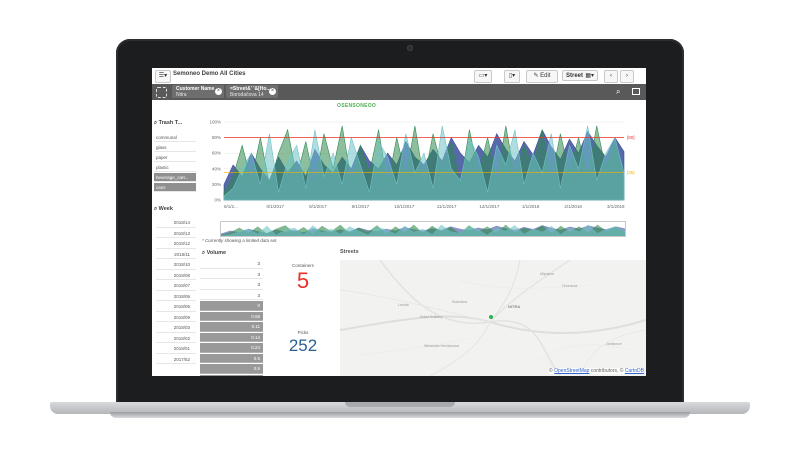 The width and height of the screenshot is (800, 467). Describe the element at coordinates (181, 95) in the screenshot. I see `selection-value: Nitra` at that location.